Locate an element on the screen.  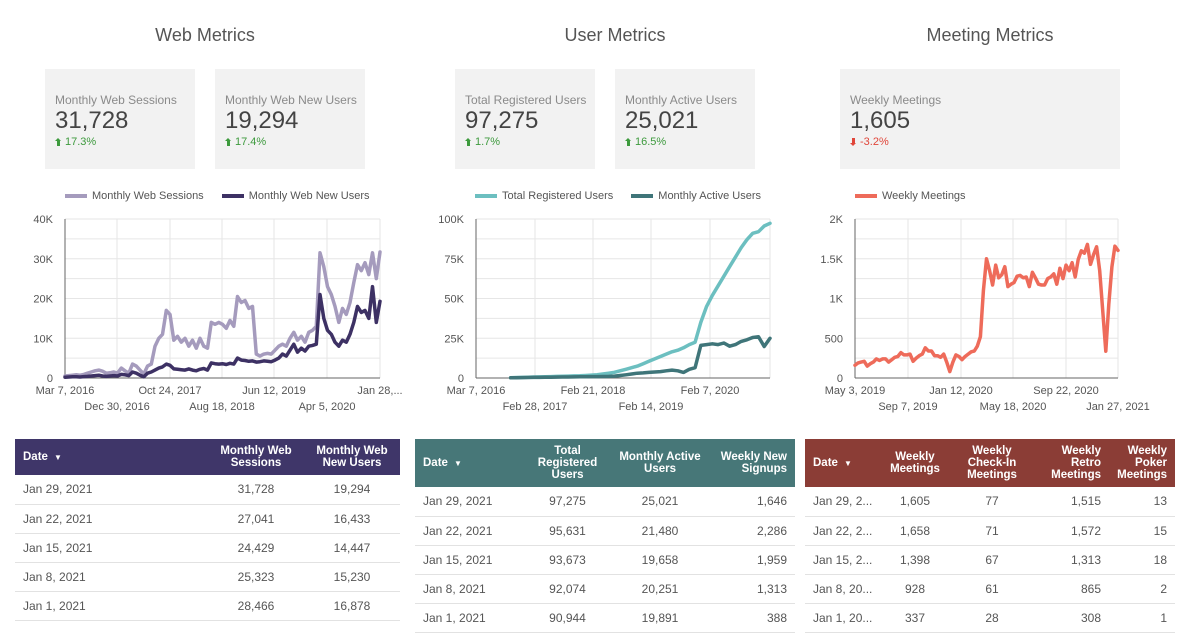
cell-value: 1,398 is located at coordinates (915, 560).